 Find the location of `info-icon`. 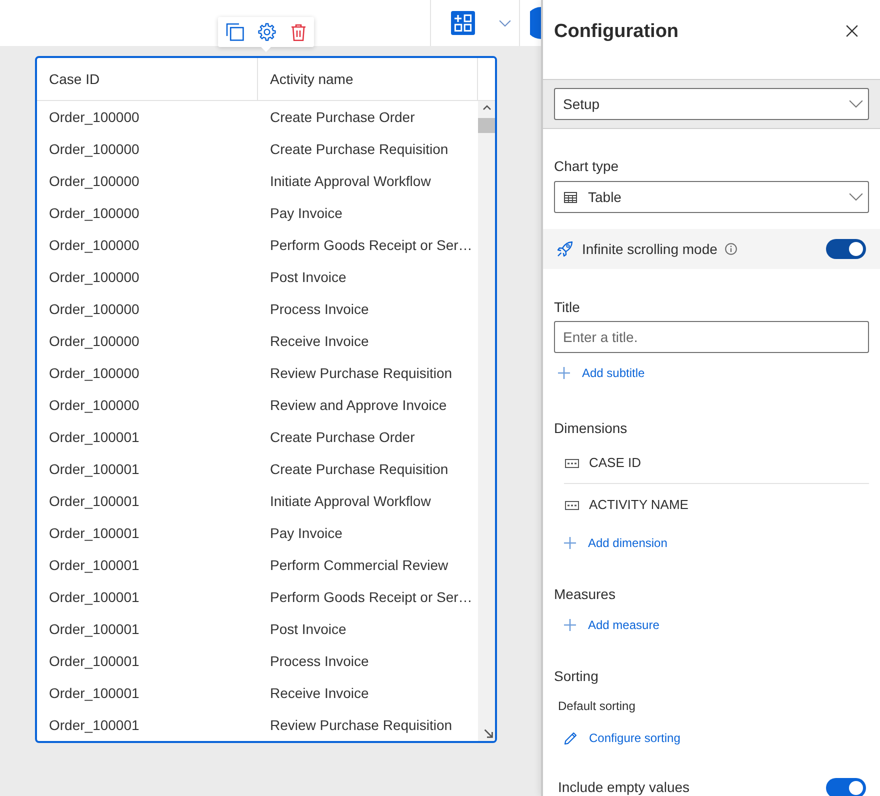

info-icon is located at coordinates (731, 249).